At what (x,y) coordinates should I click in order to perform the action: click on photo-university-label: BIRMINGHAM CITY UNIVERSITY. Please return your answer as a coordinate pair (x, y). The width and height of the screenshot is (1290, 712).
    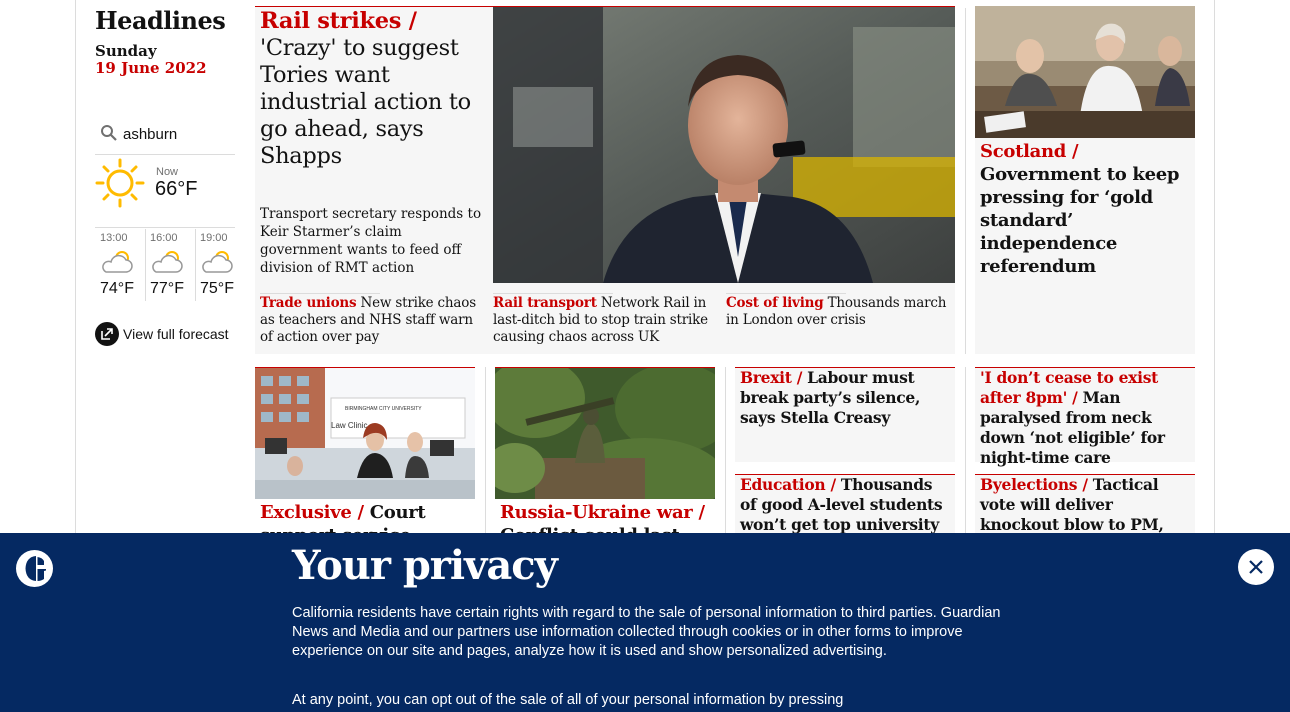
    Looking at the image, I should click on (383, 409).